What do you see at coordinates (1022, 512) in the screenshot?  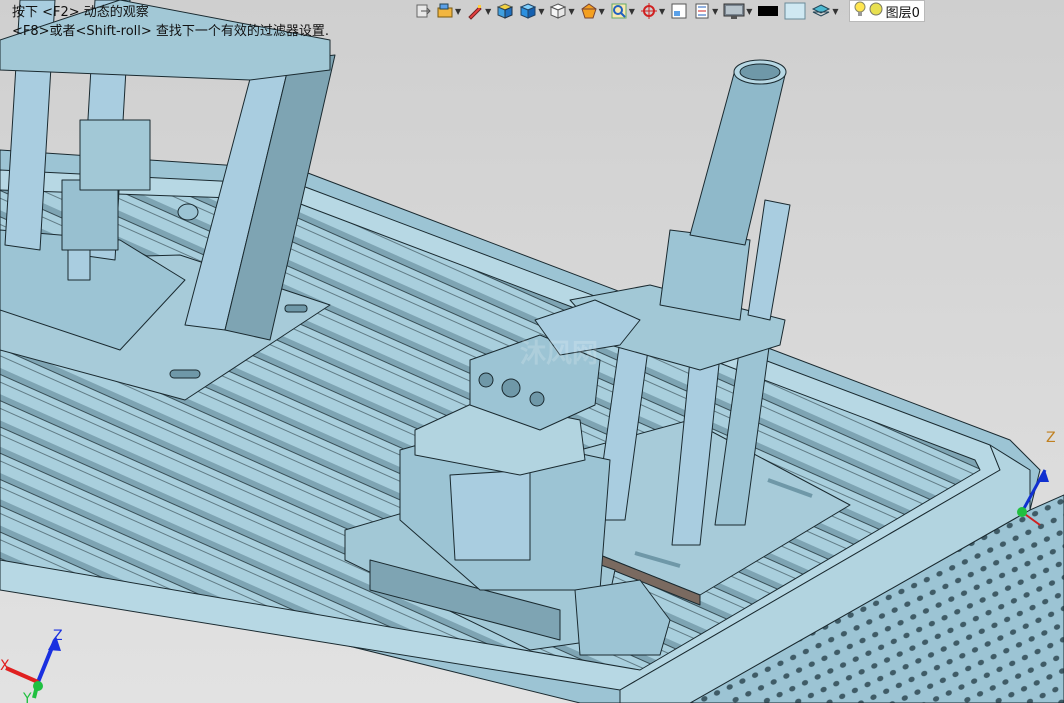 I see `triad-origin` at bounding box center [1022, 512].